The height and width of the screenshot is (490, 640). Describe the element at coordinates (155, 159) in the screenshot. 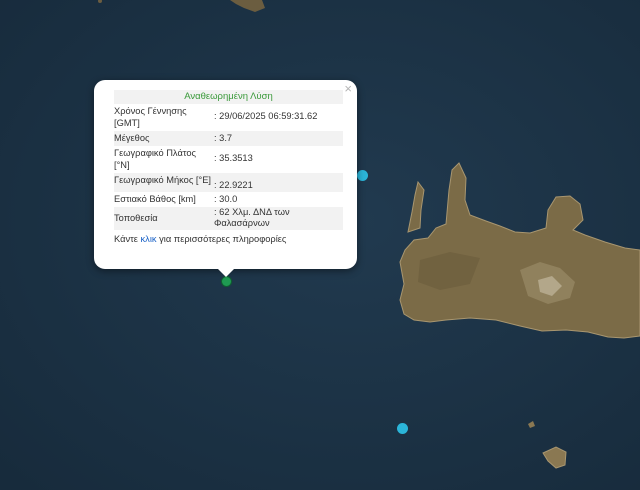

I see `info-label: Γεωγραφικό Πλάτος [°N]` at that location.